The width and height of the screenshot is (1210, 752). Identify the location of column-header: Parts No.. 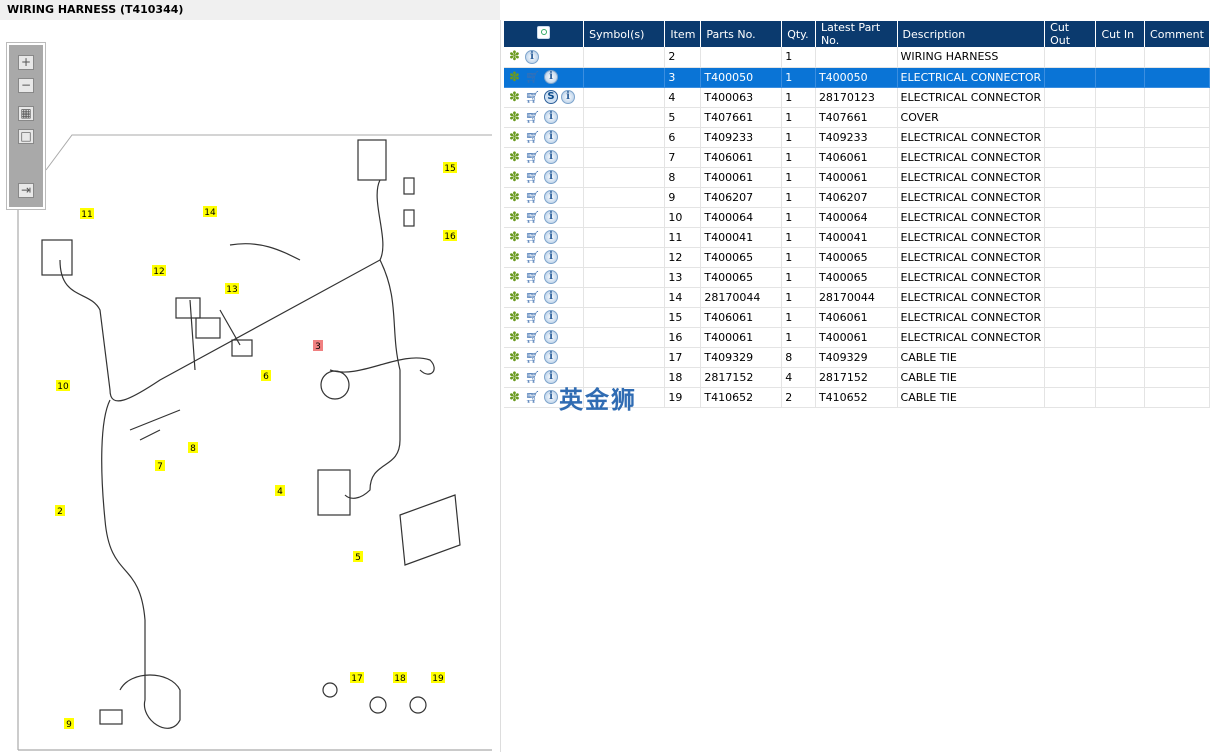
(741, 34).